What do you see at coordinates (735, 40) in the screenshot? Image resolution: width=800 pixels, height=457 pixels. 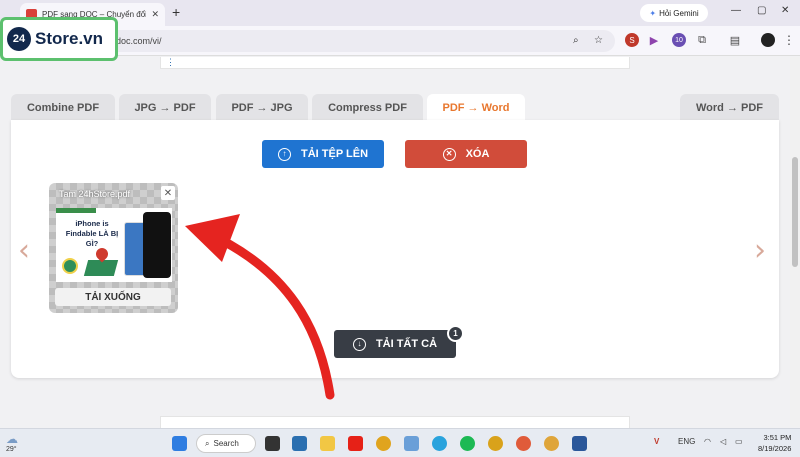 I see `side-panel-icon: ▤` at bounding box center [735, 40].